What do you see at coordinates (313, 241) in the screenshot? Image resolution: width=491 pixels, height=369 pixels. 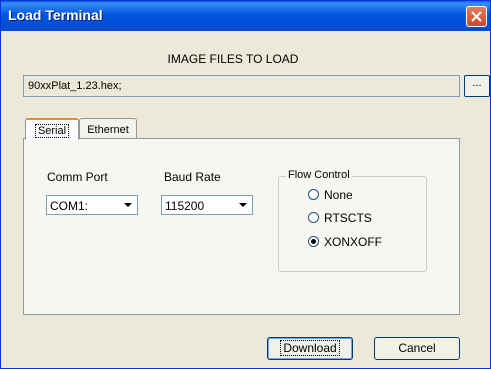 I see `radio-selected-icon` at bounding box center [313, 241].